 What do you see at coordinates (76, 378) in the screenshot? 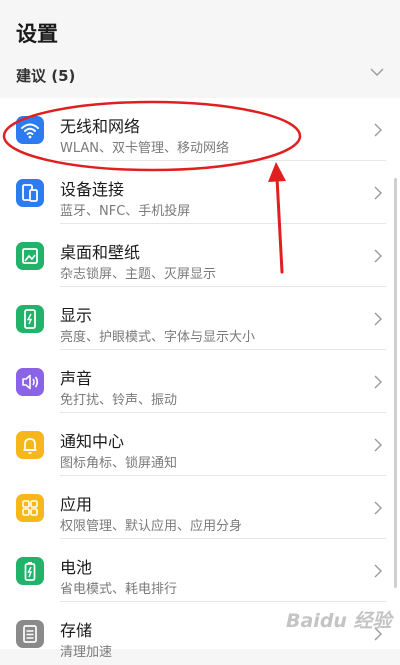
I see `item-title: 声音` at bounding box center [76, 378].